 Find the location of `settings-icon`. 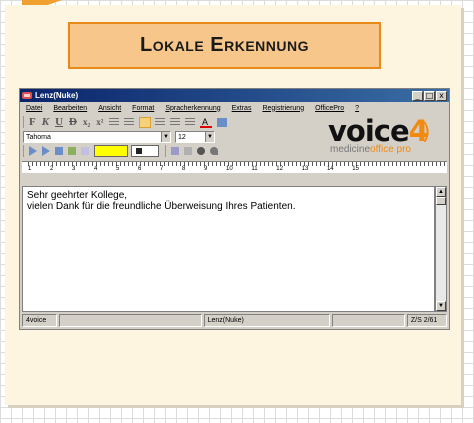

settings-icon is located at coordinates (85, 151).